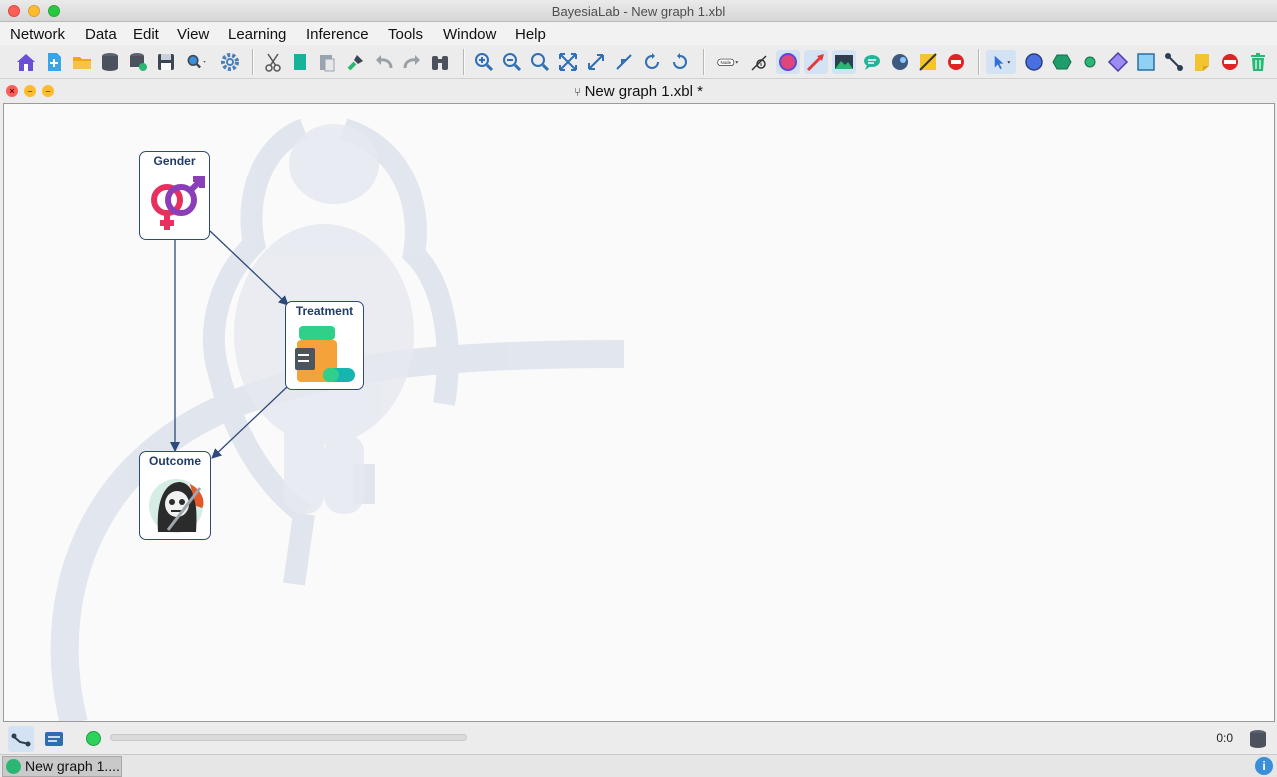 Image resolution: width=1277 pixels, height=777 pixels. What do you see at coordinates (844, 62) in the screenshot?
I see `image-icon` at bounding box center [844, 62].